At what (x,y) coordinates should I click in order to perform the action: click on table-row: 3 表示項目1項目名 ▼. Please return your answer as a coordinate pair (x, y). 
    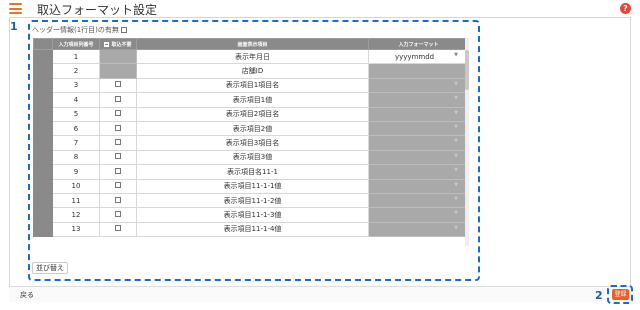
    Looking at the image, I should click on (251, 85).